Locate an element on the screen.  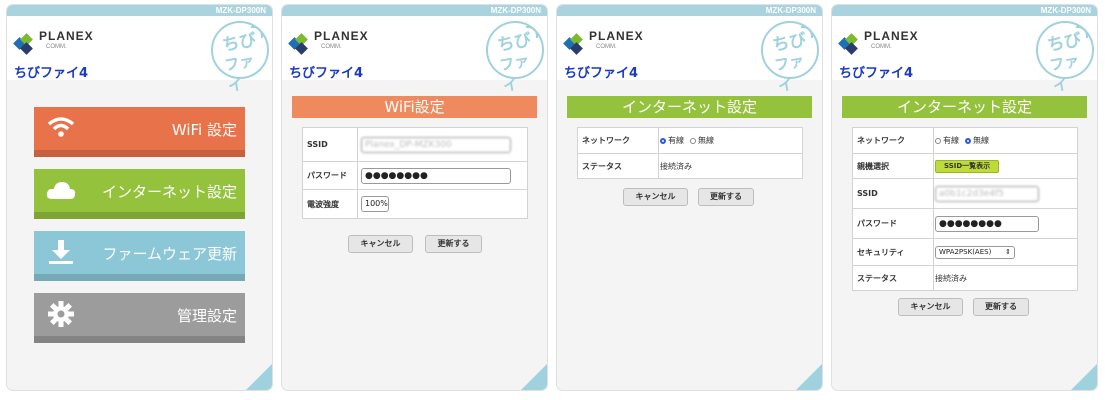
firmware-update-label: ファームウェア更新 is located at coordinates (169, 254).